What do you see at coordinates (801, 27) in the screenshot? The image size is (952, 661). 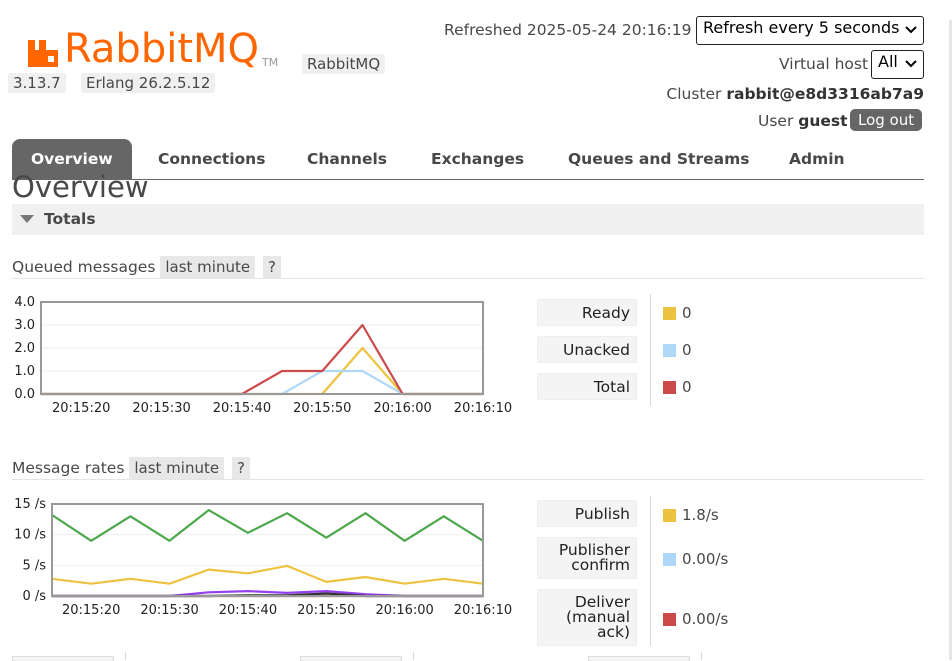 I see `refresh-interval-value: Refresh every 5 seconds` at bounding box center [801, 27].